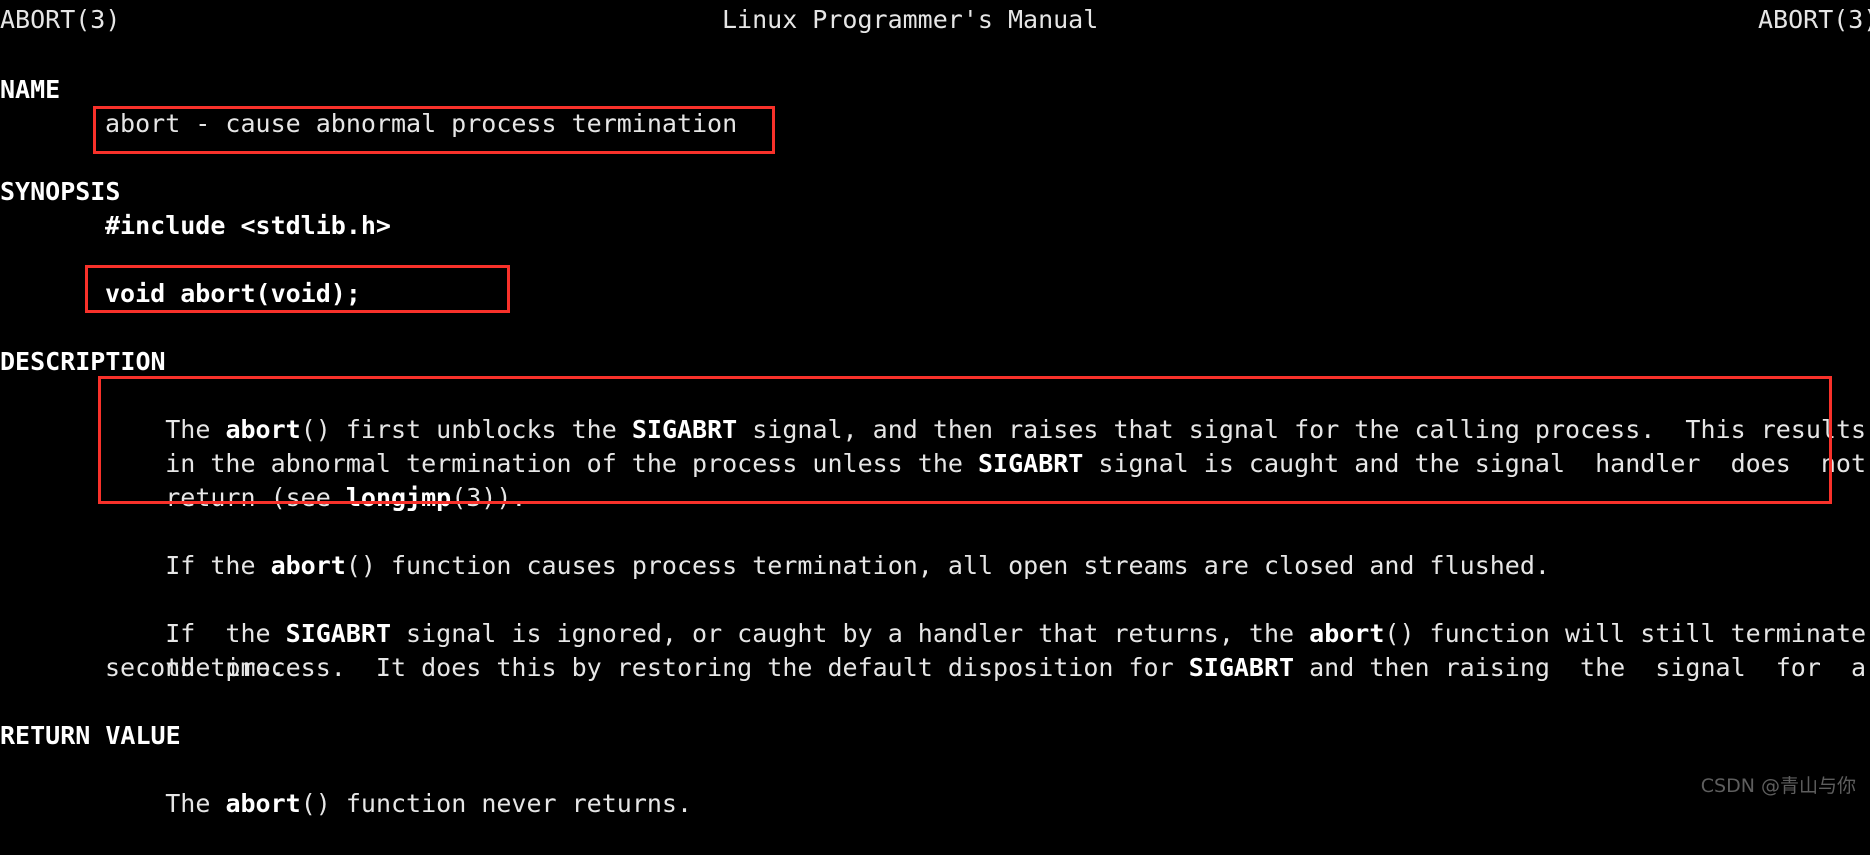 The height and width of the screenshot is (855, 1870). I want to click on code-abort: abort, so click(308, 565).